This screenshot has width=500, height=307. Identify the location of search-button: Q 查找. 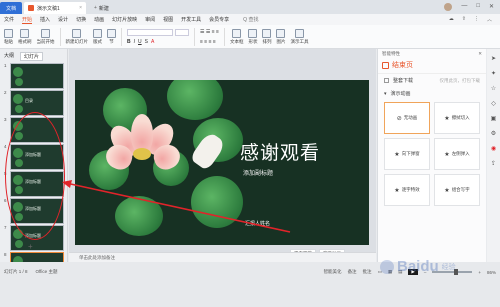
(250, 19).